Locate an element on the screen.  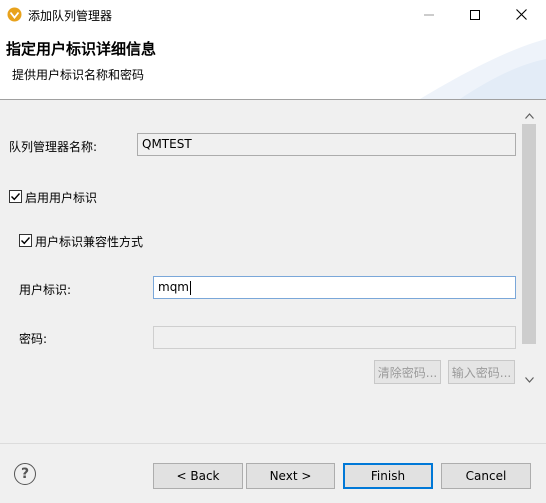
header-banner: 指定用户标识详细信息 提供用户标识名称和密码 is located at coordinates (273, 64).